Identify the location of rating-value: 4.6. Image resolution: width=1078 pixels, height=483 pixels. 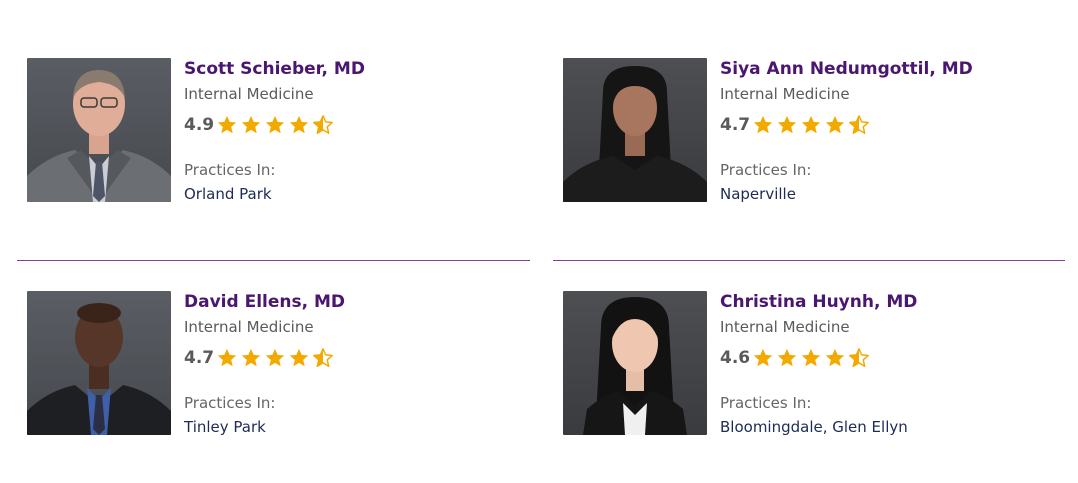
(735, 358).